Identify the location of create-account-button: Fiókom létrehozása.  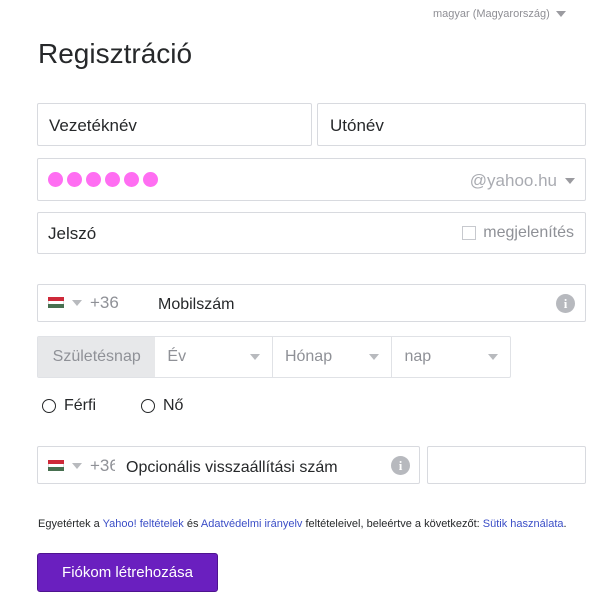
(127, 572).